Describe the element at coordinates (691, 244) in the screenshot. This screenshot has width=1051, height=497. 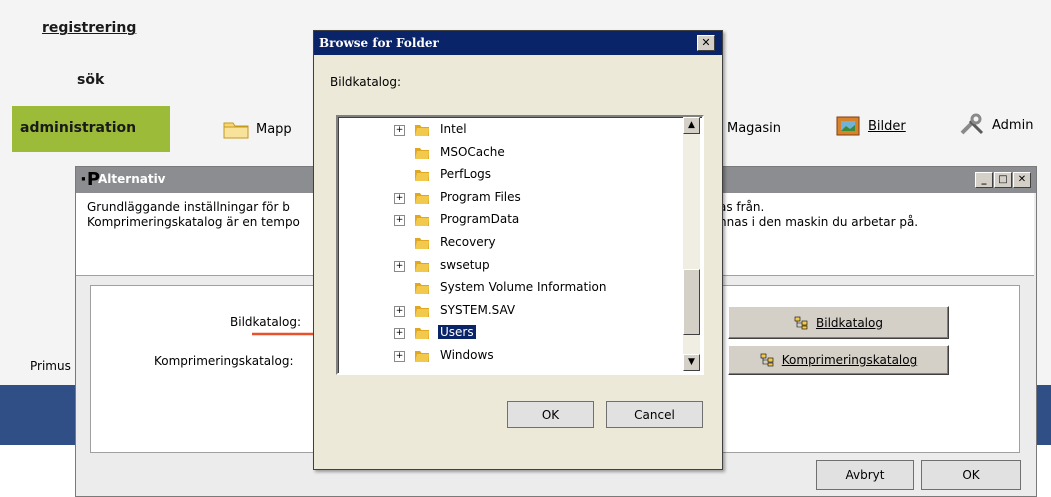
I see `tree-scrollbar: ▲ ▼` at that location.